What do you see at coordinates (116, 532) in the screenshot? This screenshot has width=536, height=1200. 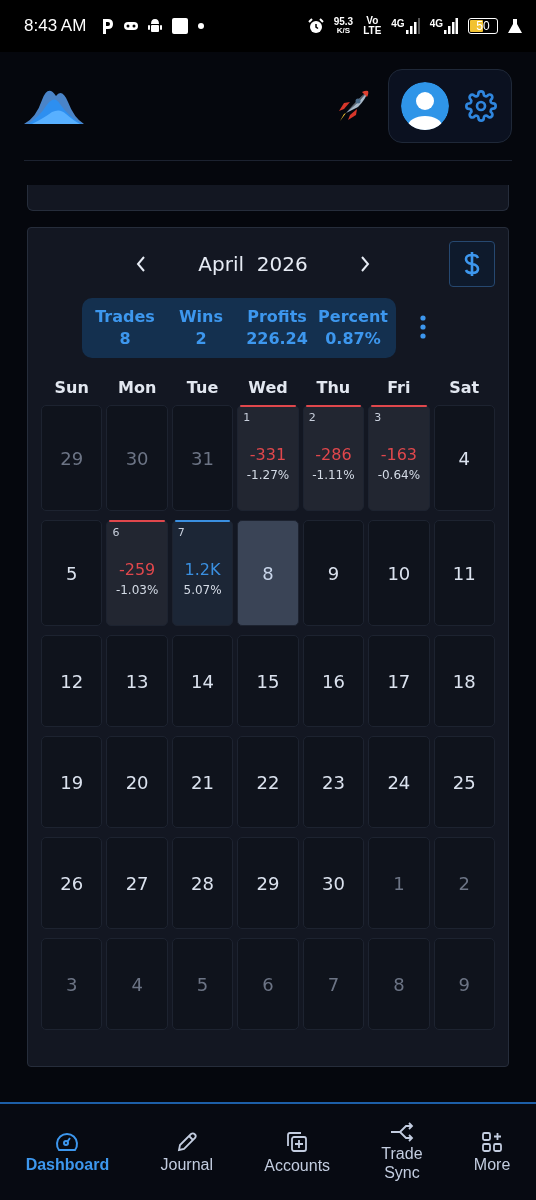 I see `day-number: 6` at bounding box center [116, 532].